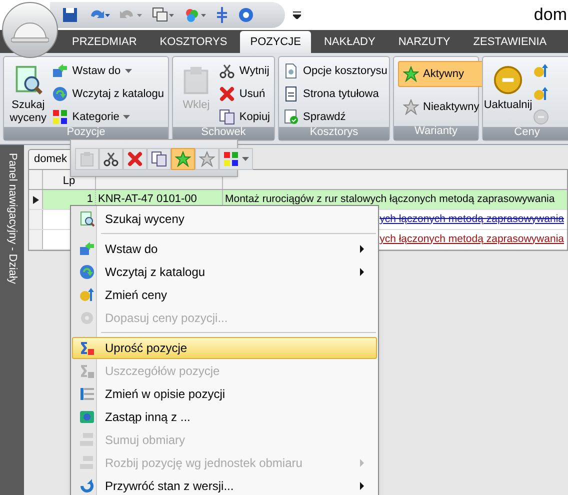 This screenshot has width=568, height=495. Describe the element at coordinates (291, 117) in the screenshot. I see `checklist-icon` at that location.